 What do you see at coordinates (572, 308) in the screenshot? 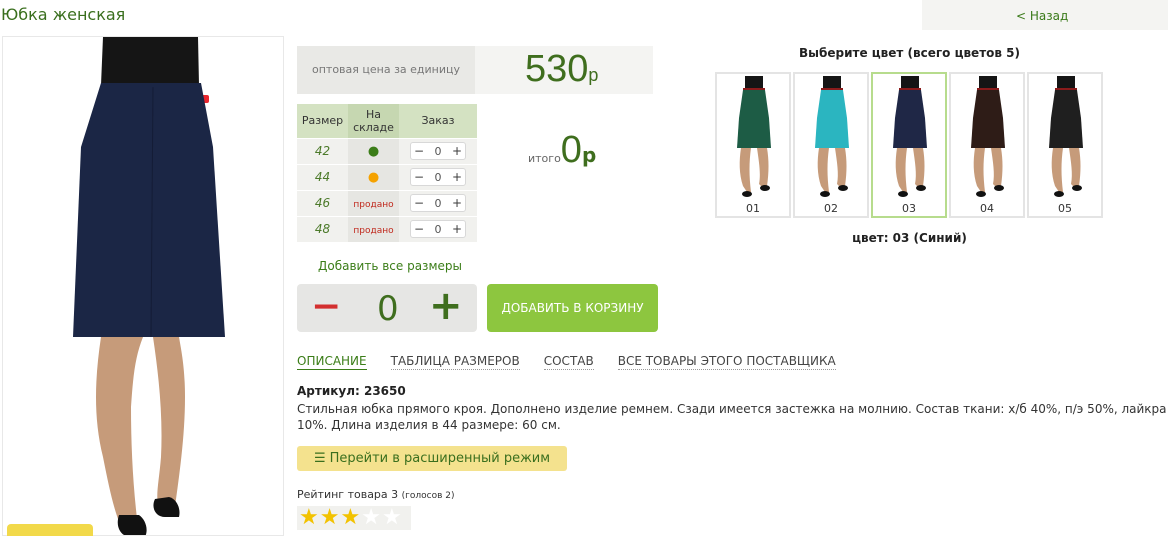
I see `add-to-cart-button: ДОБАВИТЬ В КОРЗИНУ` at bounding box center [572, 308].